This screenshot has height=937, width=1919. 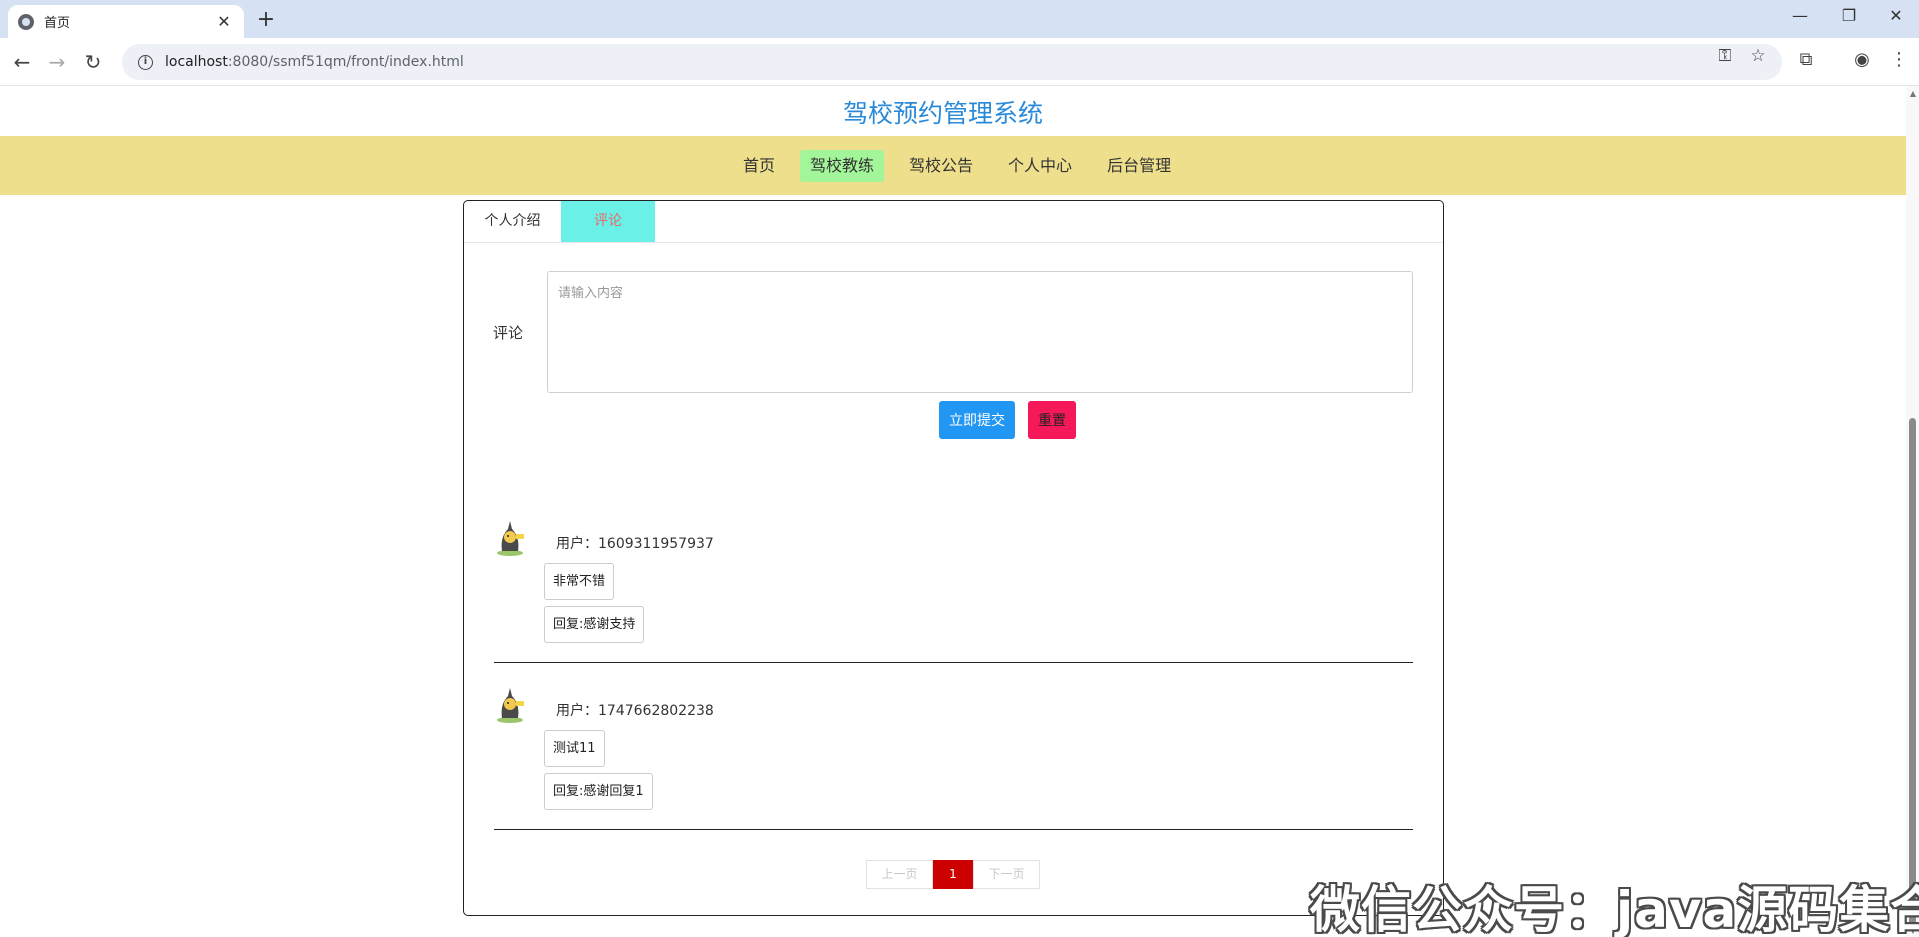 What do you see at coordinates (1614, 909) in the screenshot?
I see `watermark-text: 微信公众号：java源码集合` at bounding box center [1614, 909].